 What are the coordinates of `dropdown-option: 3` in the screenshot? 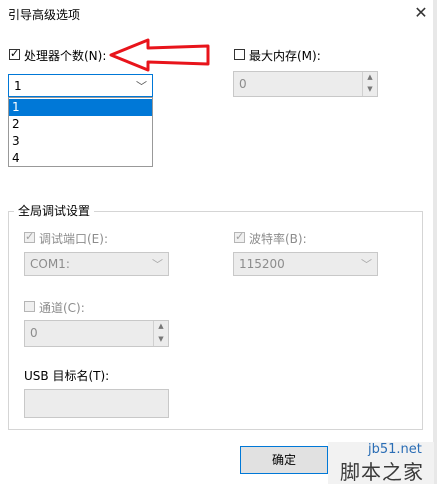 It's located at (80, 141).